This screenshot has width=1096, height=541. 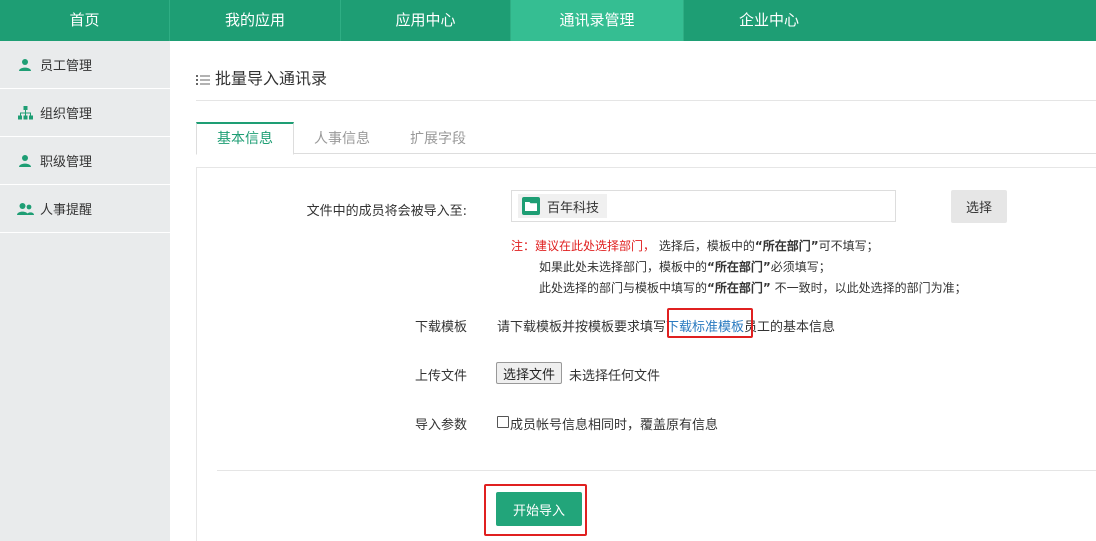 I want to click on note-text: 如果此处未选择部门，模板中的, so click(x=623, y=267).